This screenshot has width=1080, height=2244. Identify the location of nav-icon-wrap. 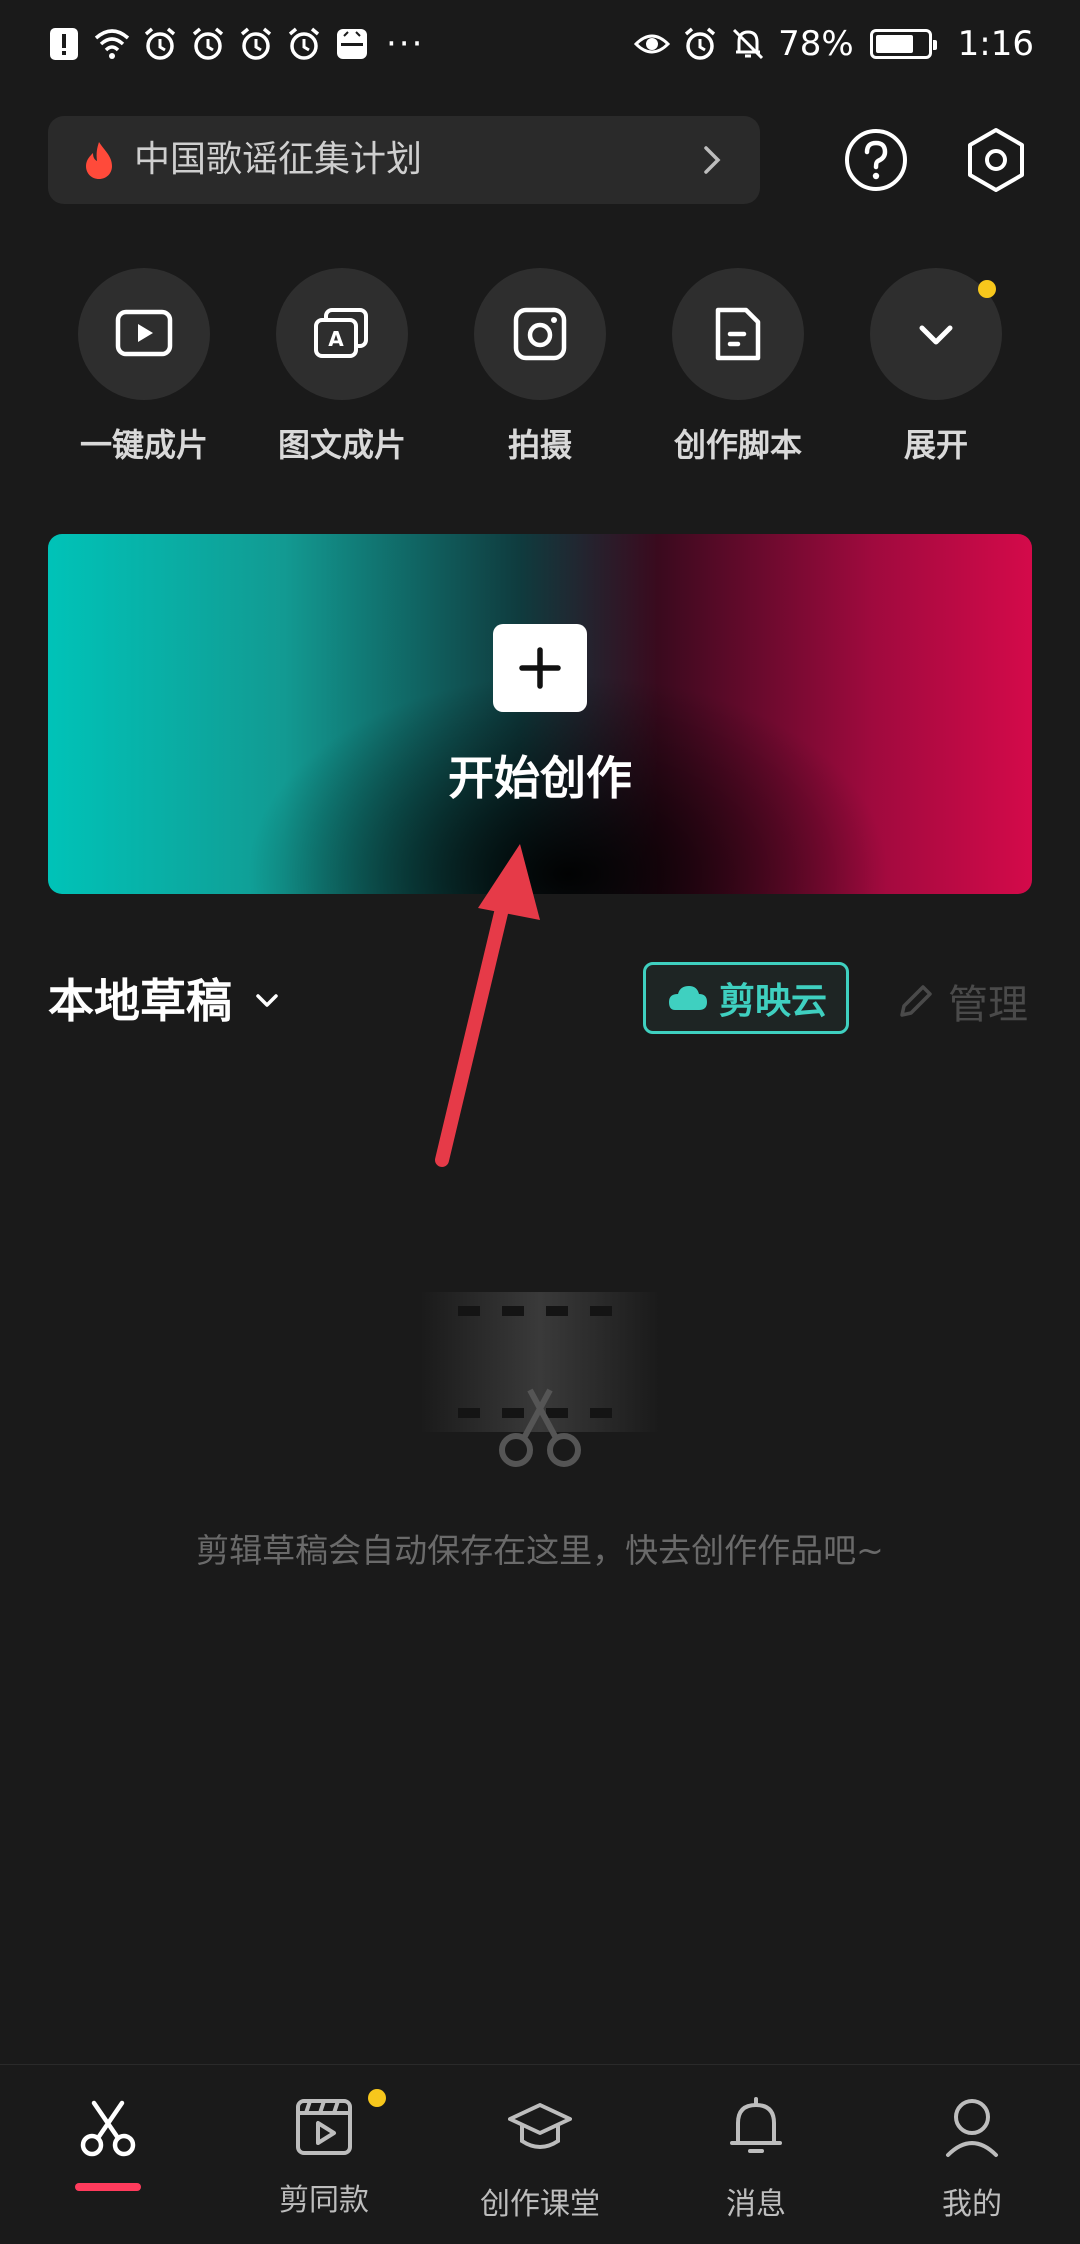
(339, 2124).